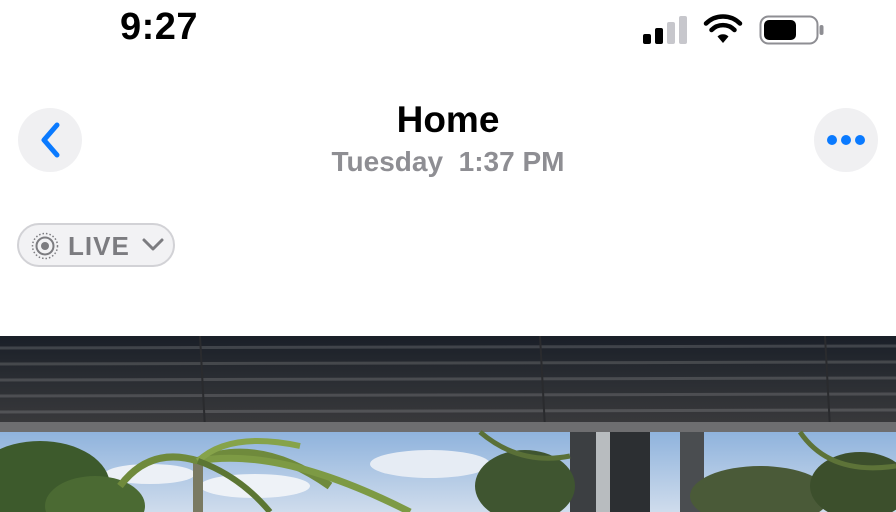 This screenshot has height=512, width=896. I want to click on live-photo-toggle: LIVE, so click(96, 245).